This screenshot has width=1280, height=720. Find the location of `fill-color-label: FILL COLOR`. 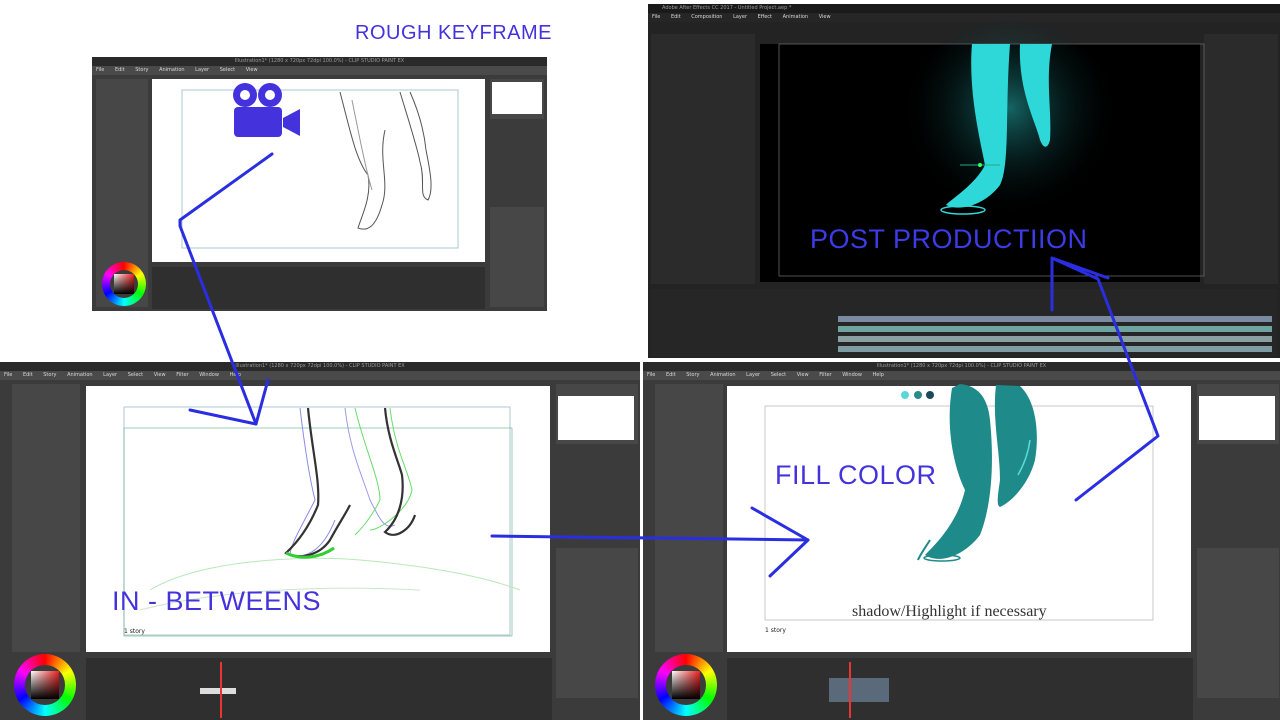

fill-color-label: FILL COLOR is located at coordinates (856, 475).